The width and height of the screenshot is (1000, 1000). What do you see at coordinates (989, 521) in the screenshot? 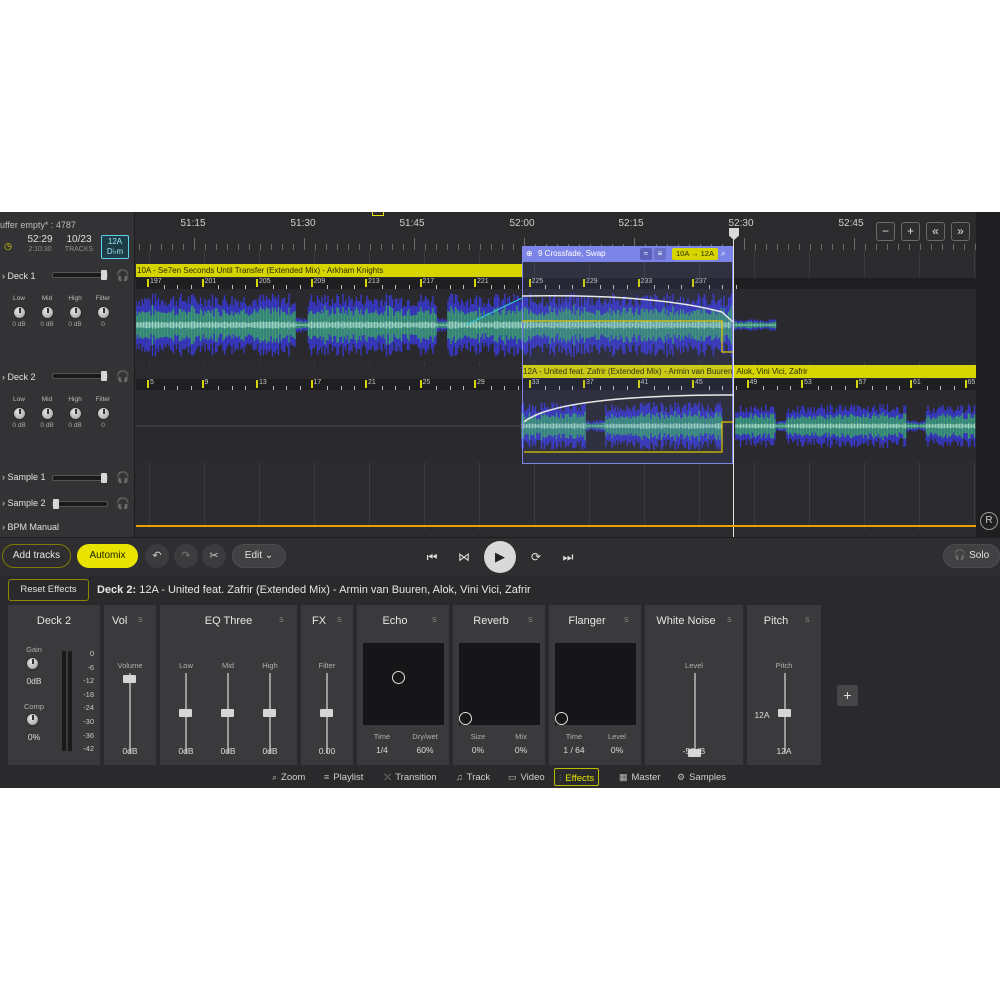
I see `record-icon: R` at bounding box center [989, 521].